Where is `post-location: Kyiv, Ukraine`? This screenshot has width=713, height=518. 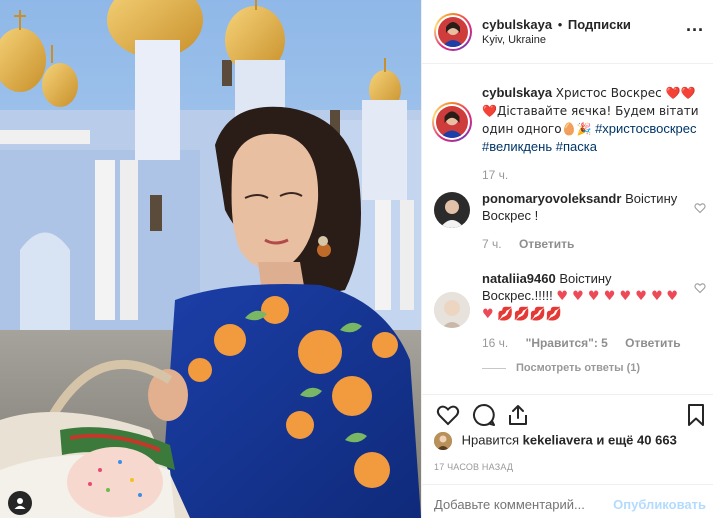 post-location: Kyiv, Ukraine is located at coordinates (514, 40).